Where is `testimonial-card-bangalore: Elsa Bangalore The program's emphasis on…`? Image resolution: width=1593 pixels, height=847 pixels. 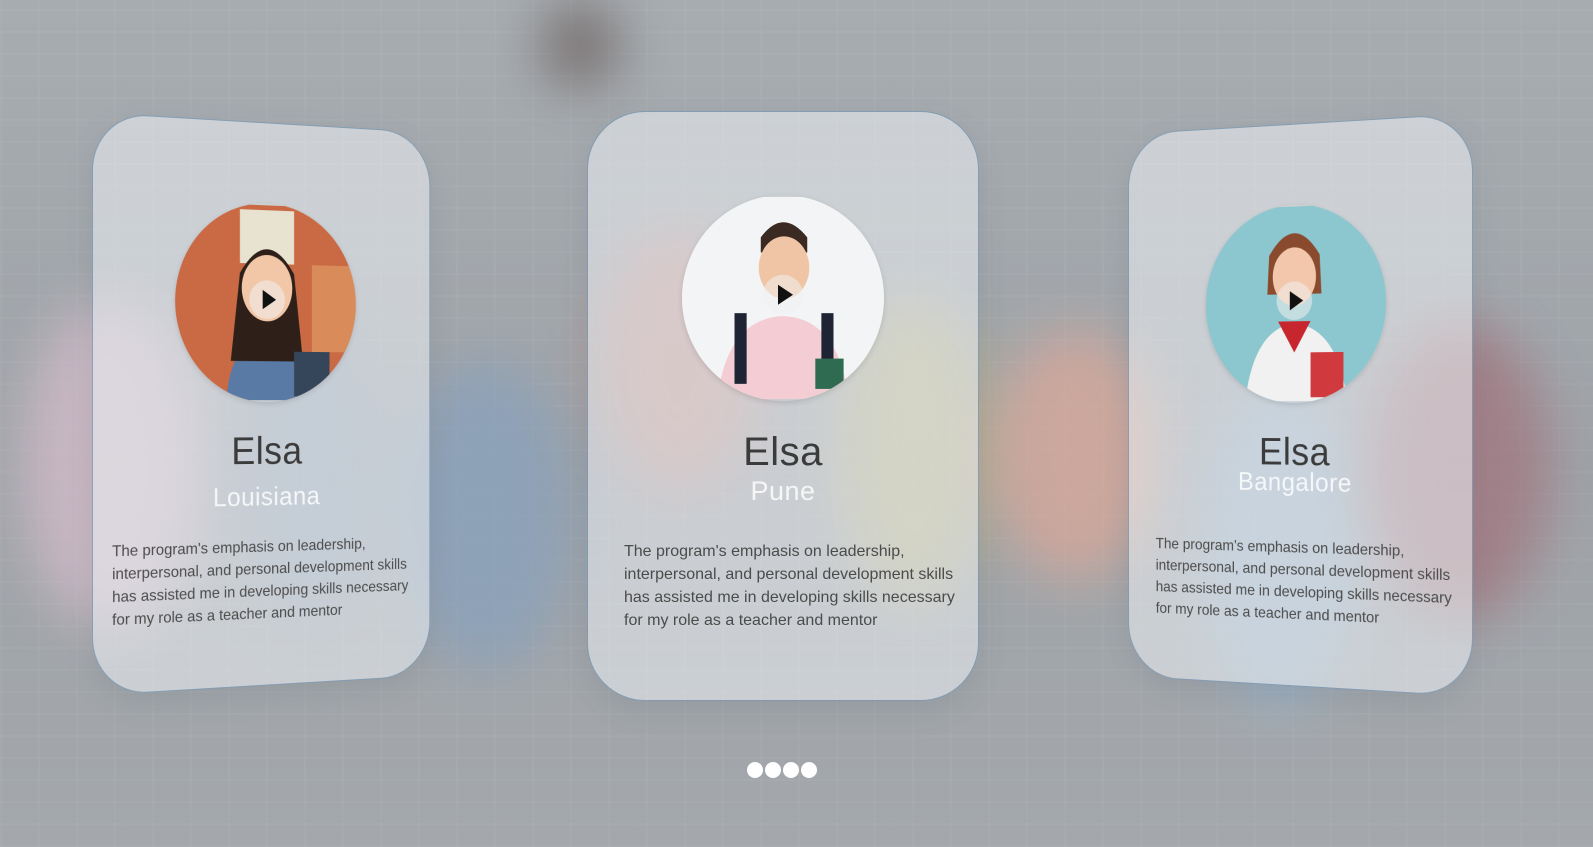 testimonial-card-bangalore: Elsa Bangalore The program's emphasis on… is located at coordinates (1300, 405).